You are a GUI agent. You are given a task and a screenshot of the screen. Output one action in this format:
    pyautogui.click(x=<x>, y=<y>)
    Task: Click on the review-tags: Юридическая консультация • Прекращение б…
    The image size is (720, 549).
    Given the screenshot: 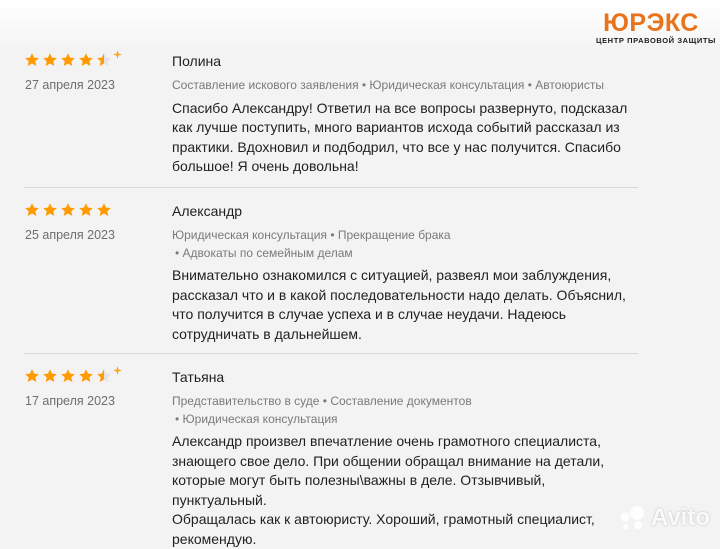 What is the action you would take?
    pyautogui.click(x=407, y=244)
    